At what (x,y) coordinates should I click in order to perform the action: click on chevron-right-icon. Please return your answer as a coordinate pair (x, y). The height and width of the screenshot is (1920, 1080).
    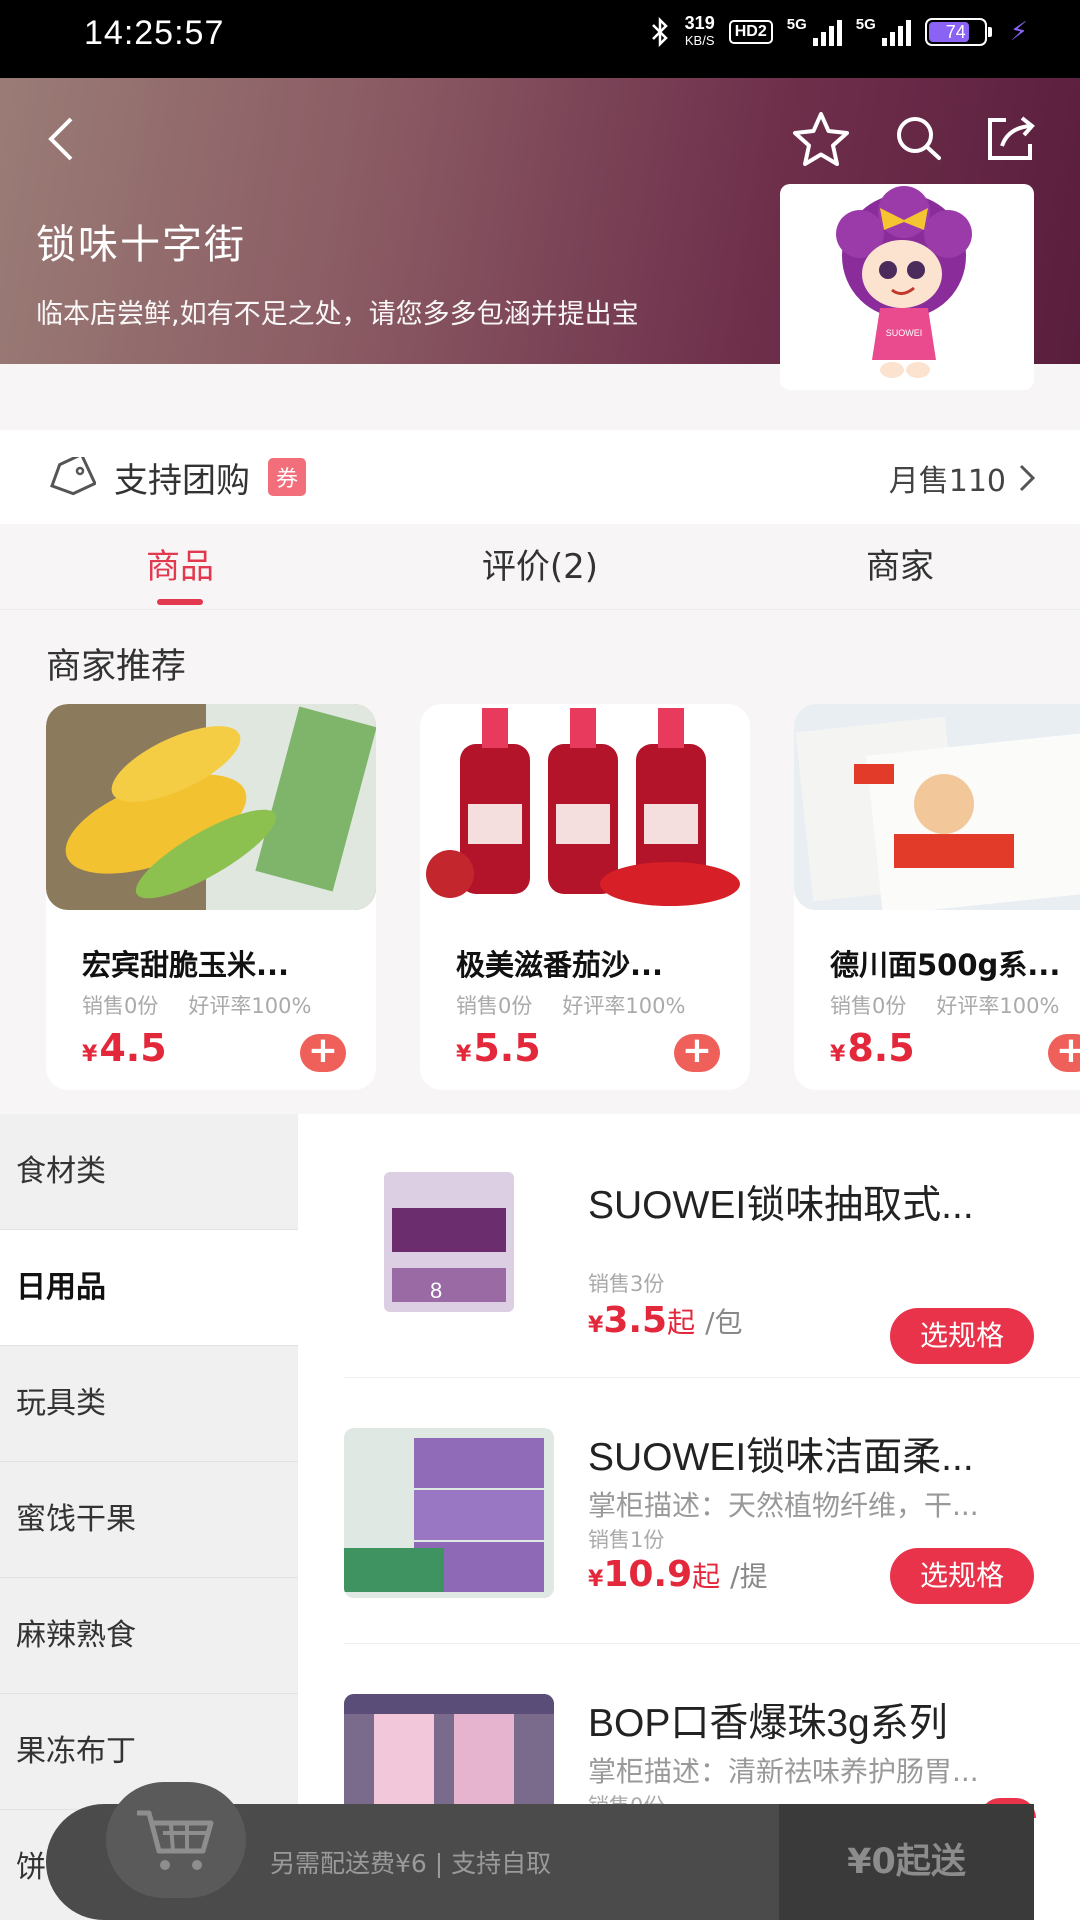
    Looking at the image, I should click on (1027, 478).